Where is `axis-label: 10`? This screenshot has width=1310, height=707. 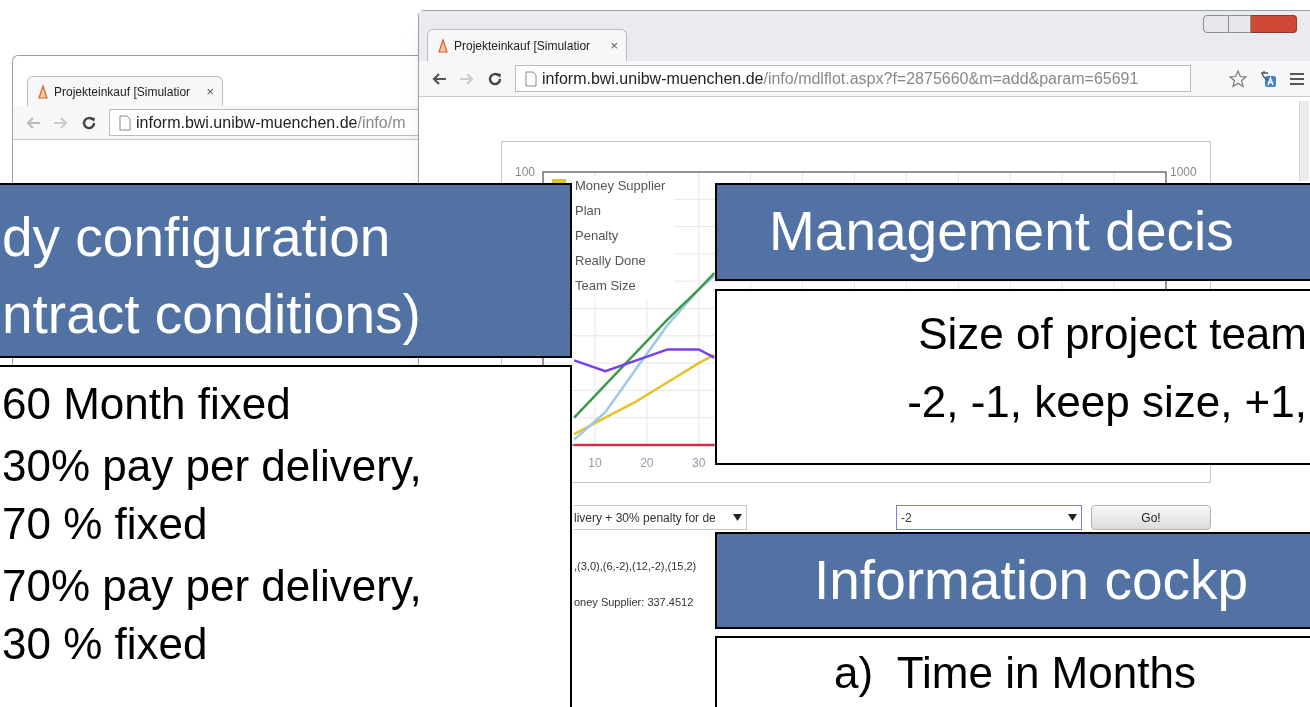
axis-label: 10 is located at coordinates (595, 463).